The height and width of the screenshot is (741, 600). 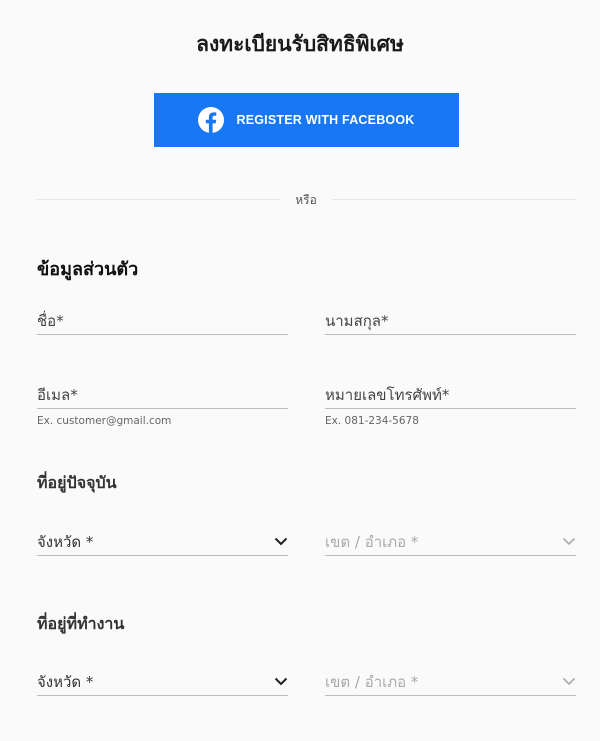 I want to click on last-name-input, so click(x=450, y=320).